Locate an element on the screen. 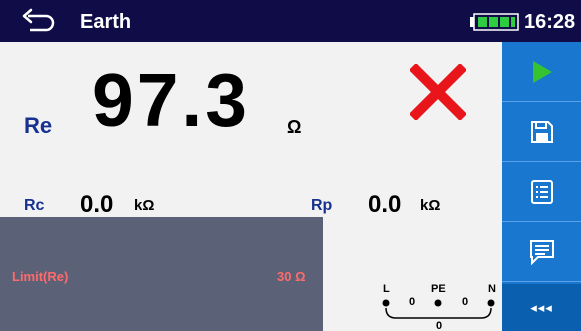 The width and height of the screenshot is (581, 331). rc-value: 0.0 is located at coordinates (97, 204).